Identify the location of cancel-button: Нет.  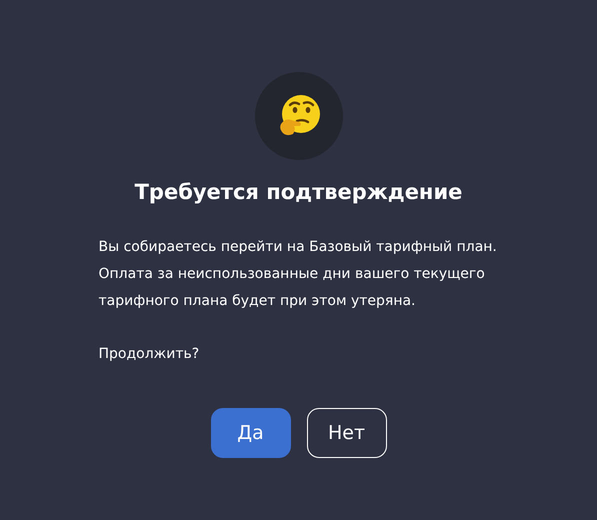
(346, 433).